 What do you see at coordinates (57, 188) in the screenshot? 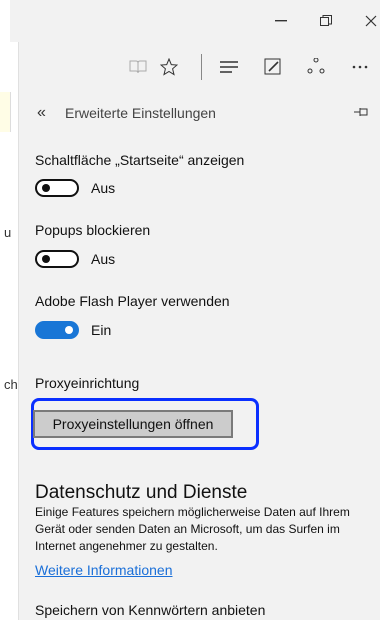
I see `home-button-toggle` at bounding box center [57, 188].